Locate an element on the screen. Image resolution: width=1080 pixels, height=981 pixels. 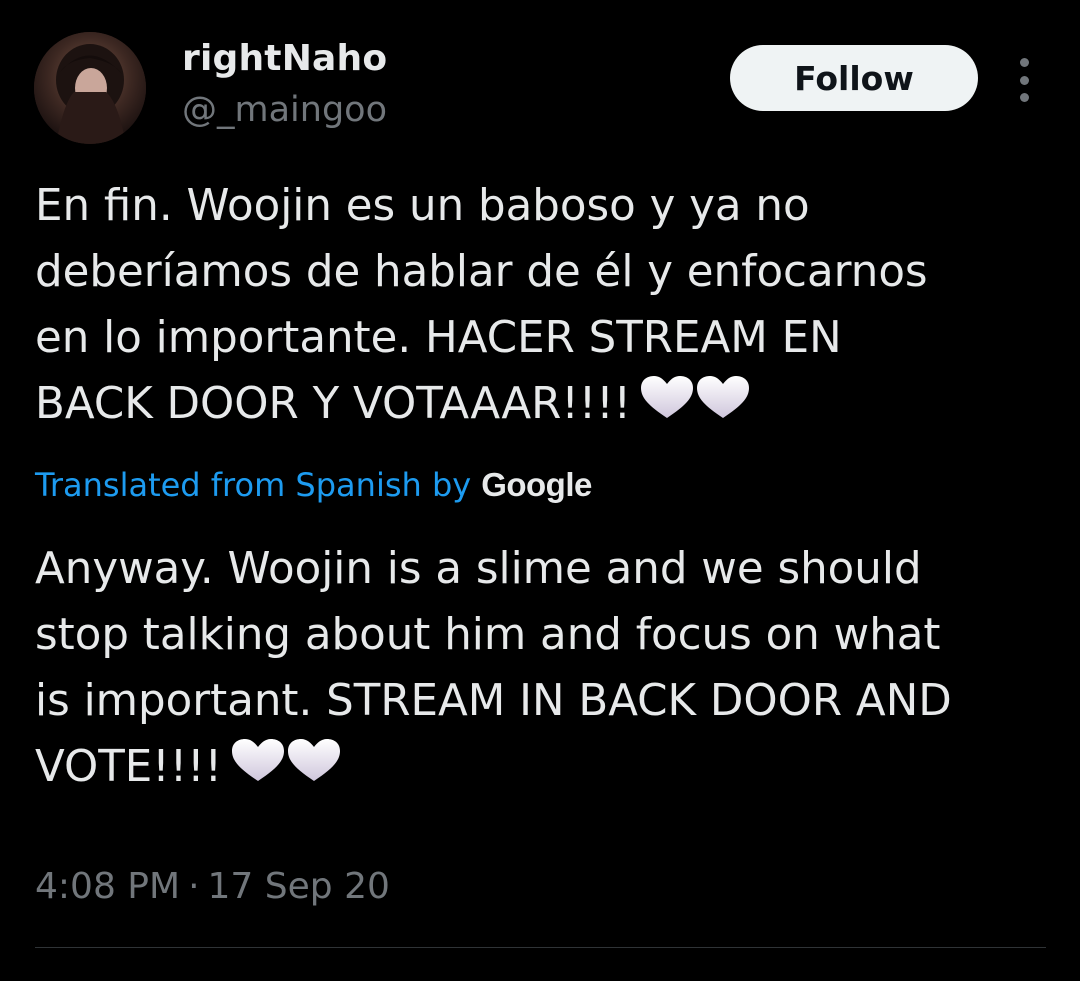
avatar is located at coordinates (90, 88).